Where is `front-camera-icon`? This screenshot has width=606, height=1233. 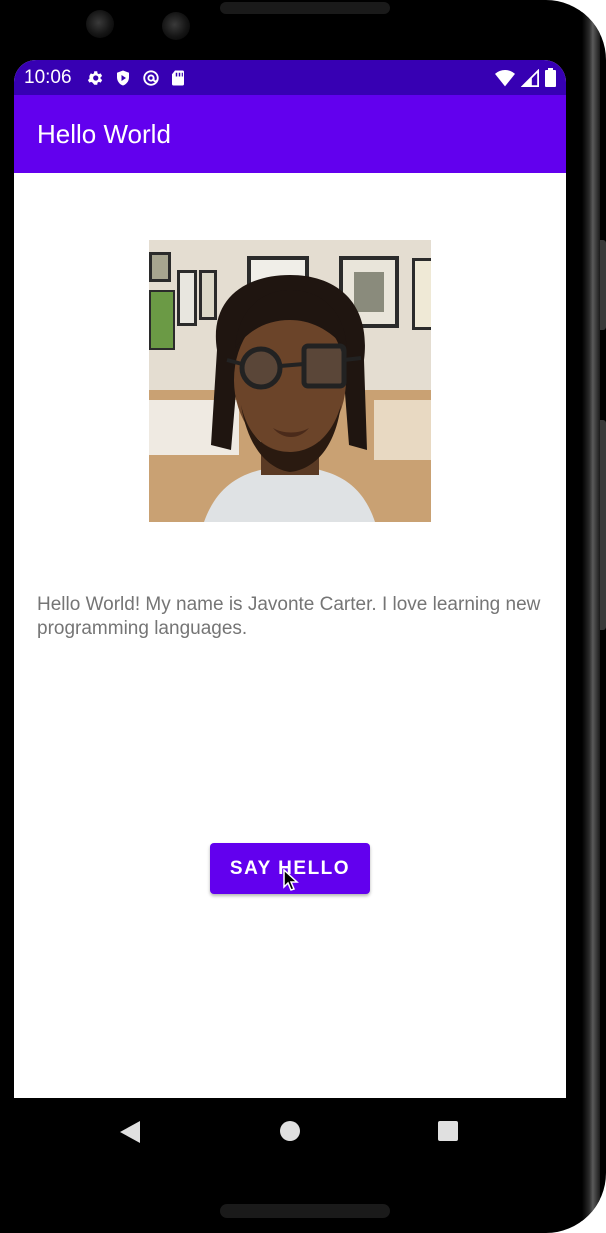
front-camera-icon is located at coordinates (100, 24).